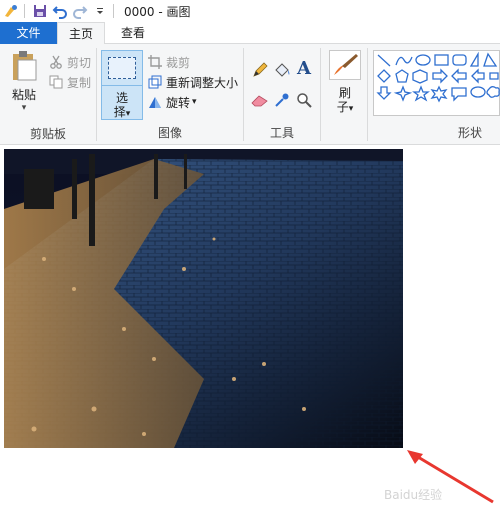  I want to click on brush-icon, so click(345, 65).